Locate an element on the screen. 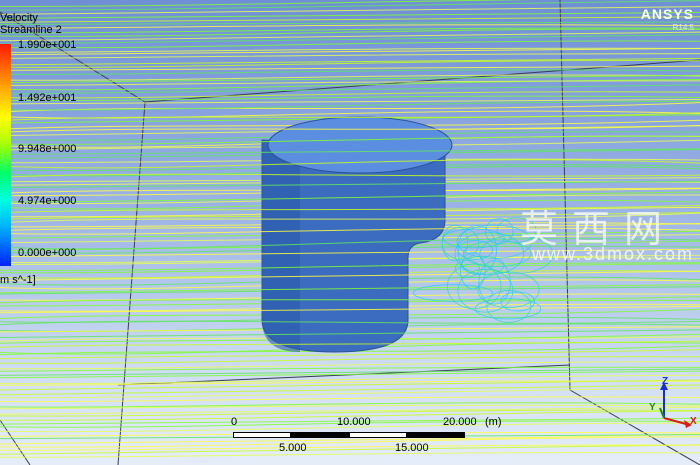 This screenshot has height=465, width=700. scale-label: 15.000 is located at coordinates (412, 448).